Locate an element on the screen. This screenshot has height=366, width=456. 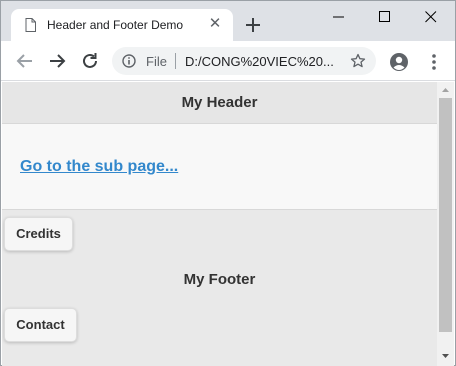
contact-button: Contact is located at coordinates (40, 325).